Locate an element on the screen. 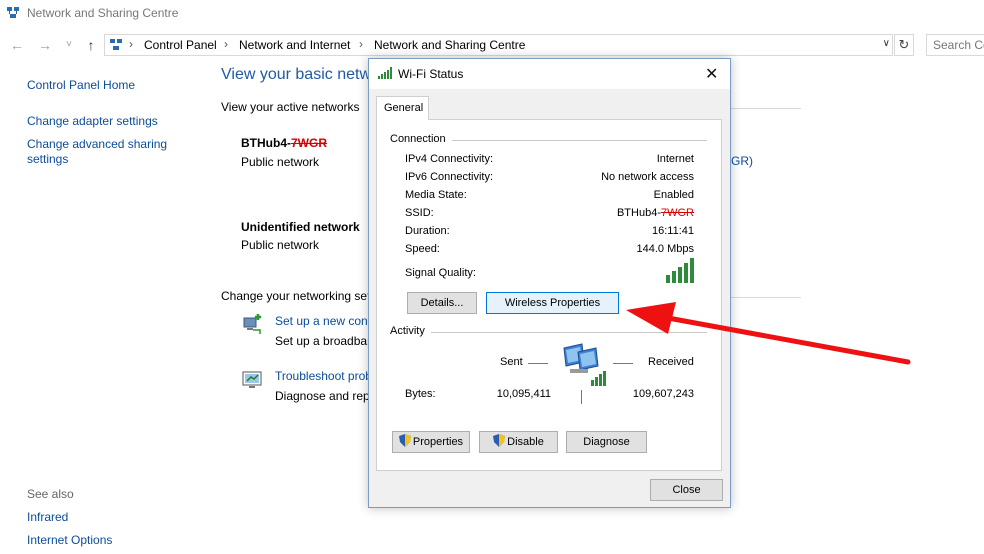 The image size is (984, 554). breadcrumb-network-internet: Network and Internet is located at coordinates (294, 45).